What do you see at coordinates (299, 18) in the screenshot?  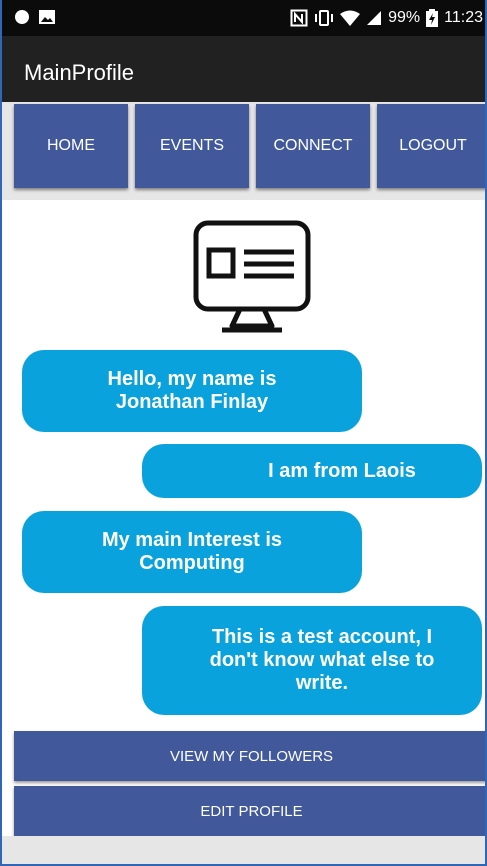 I see `nfc-icon` at bounding box center [299, 18].